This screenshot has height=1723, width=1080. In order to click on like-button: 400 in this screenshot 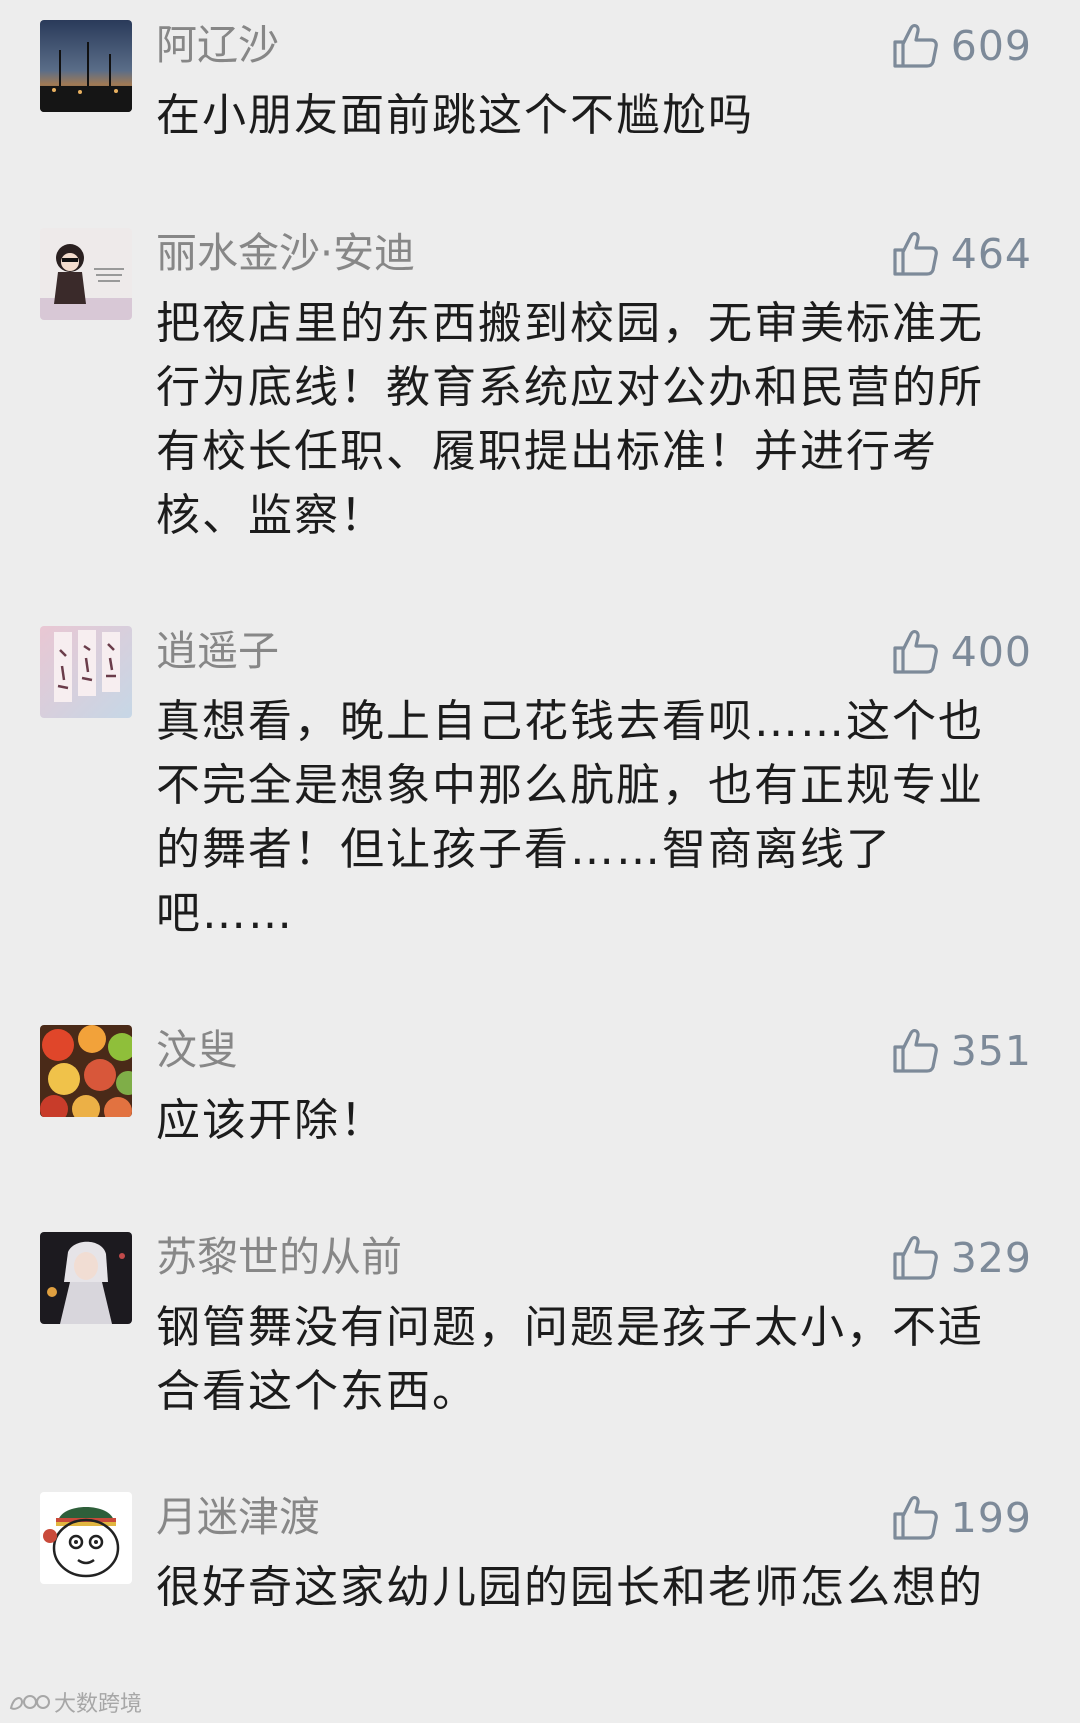, I will do `click(960, 652)`.